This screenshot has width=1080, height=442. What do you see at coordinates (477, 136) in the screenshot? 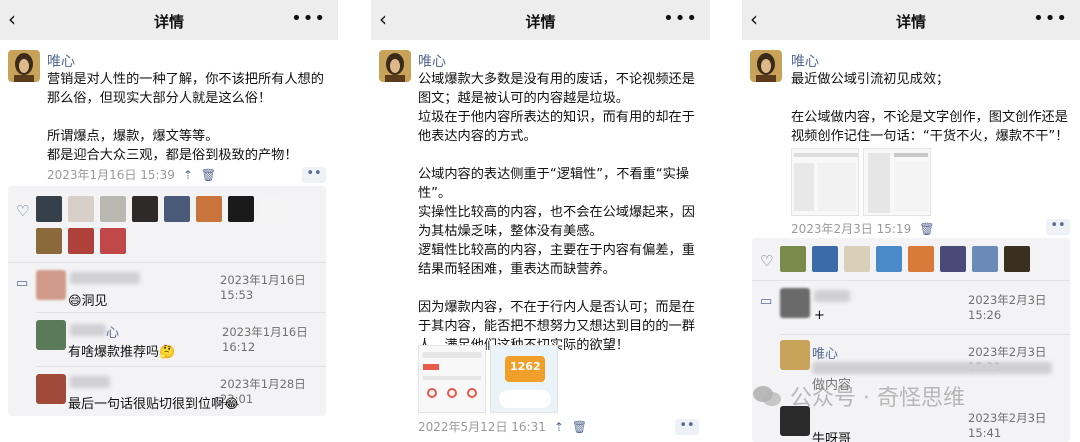
I see `text-line: 他表达内容的方式。` at bounding box center [477, 136].